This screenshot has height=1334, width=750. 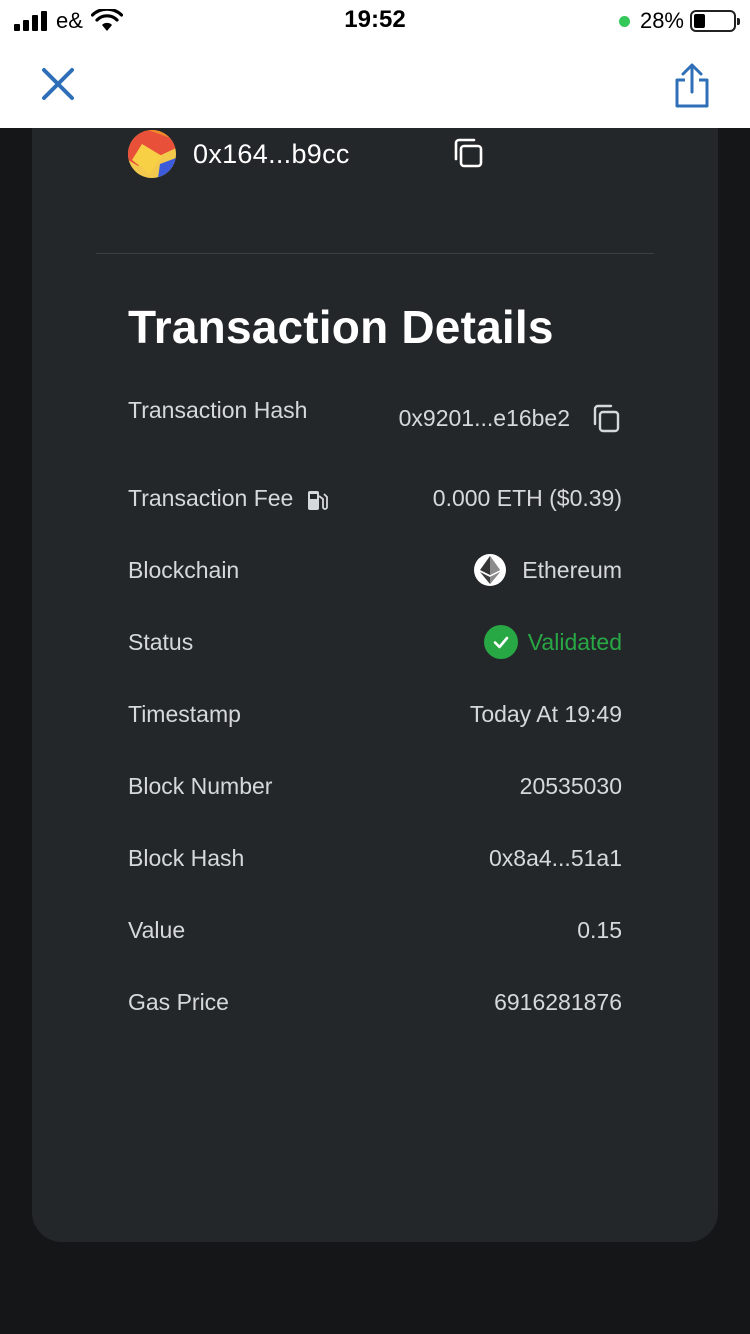 I want to click on row-status: Status Validated, so click(x=375, y=642).